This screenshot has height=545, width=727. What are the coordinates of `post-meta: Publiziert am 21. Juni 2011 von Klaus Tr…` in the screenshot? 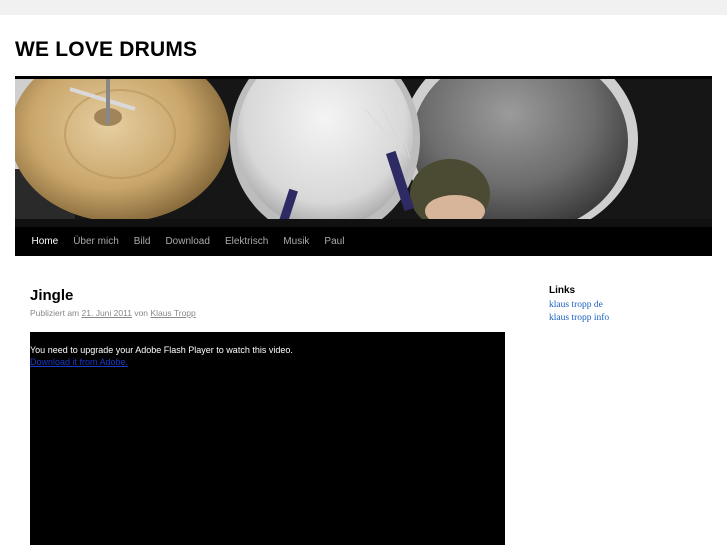 It's located at (113, 313).